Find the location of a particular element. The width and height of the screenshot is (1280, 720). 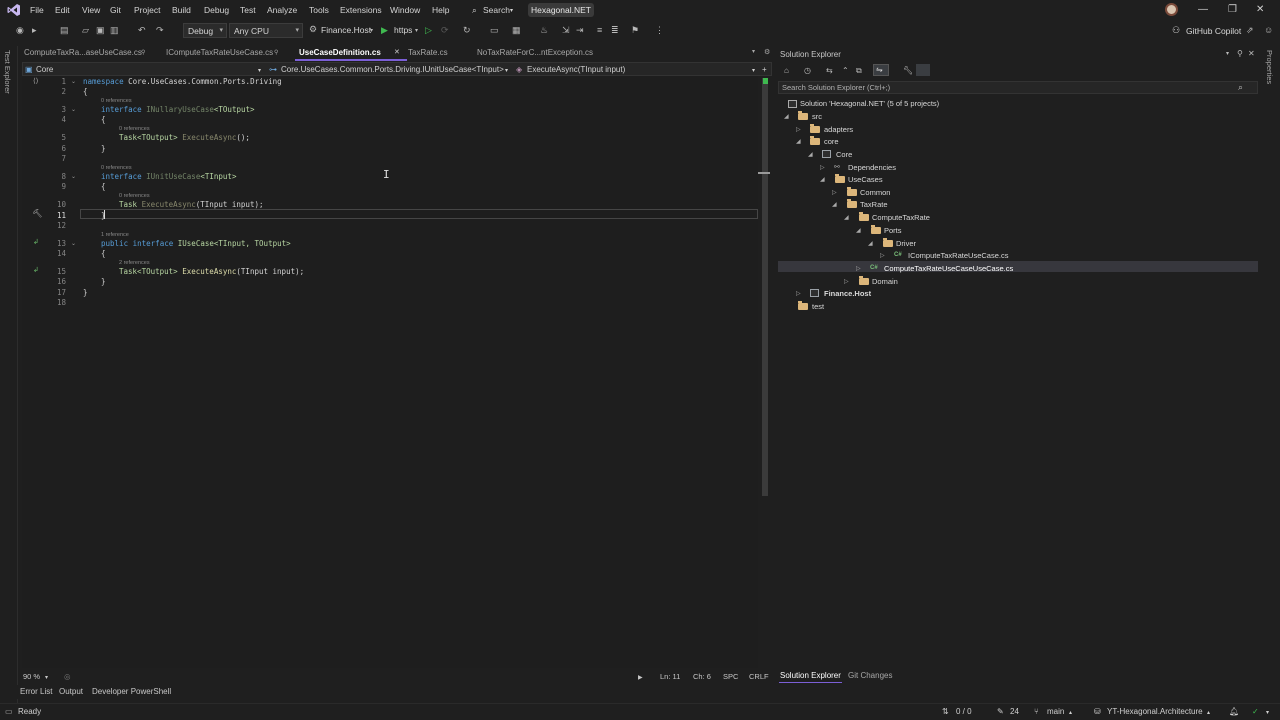

tab-compute-tax-rate-usecase: ComputeTaxRa...aseUseCase.cs is located at coordinates (83, 52).